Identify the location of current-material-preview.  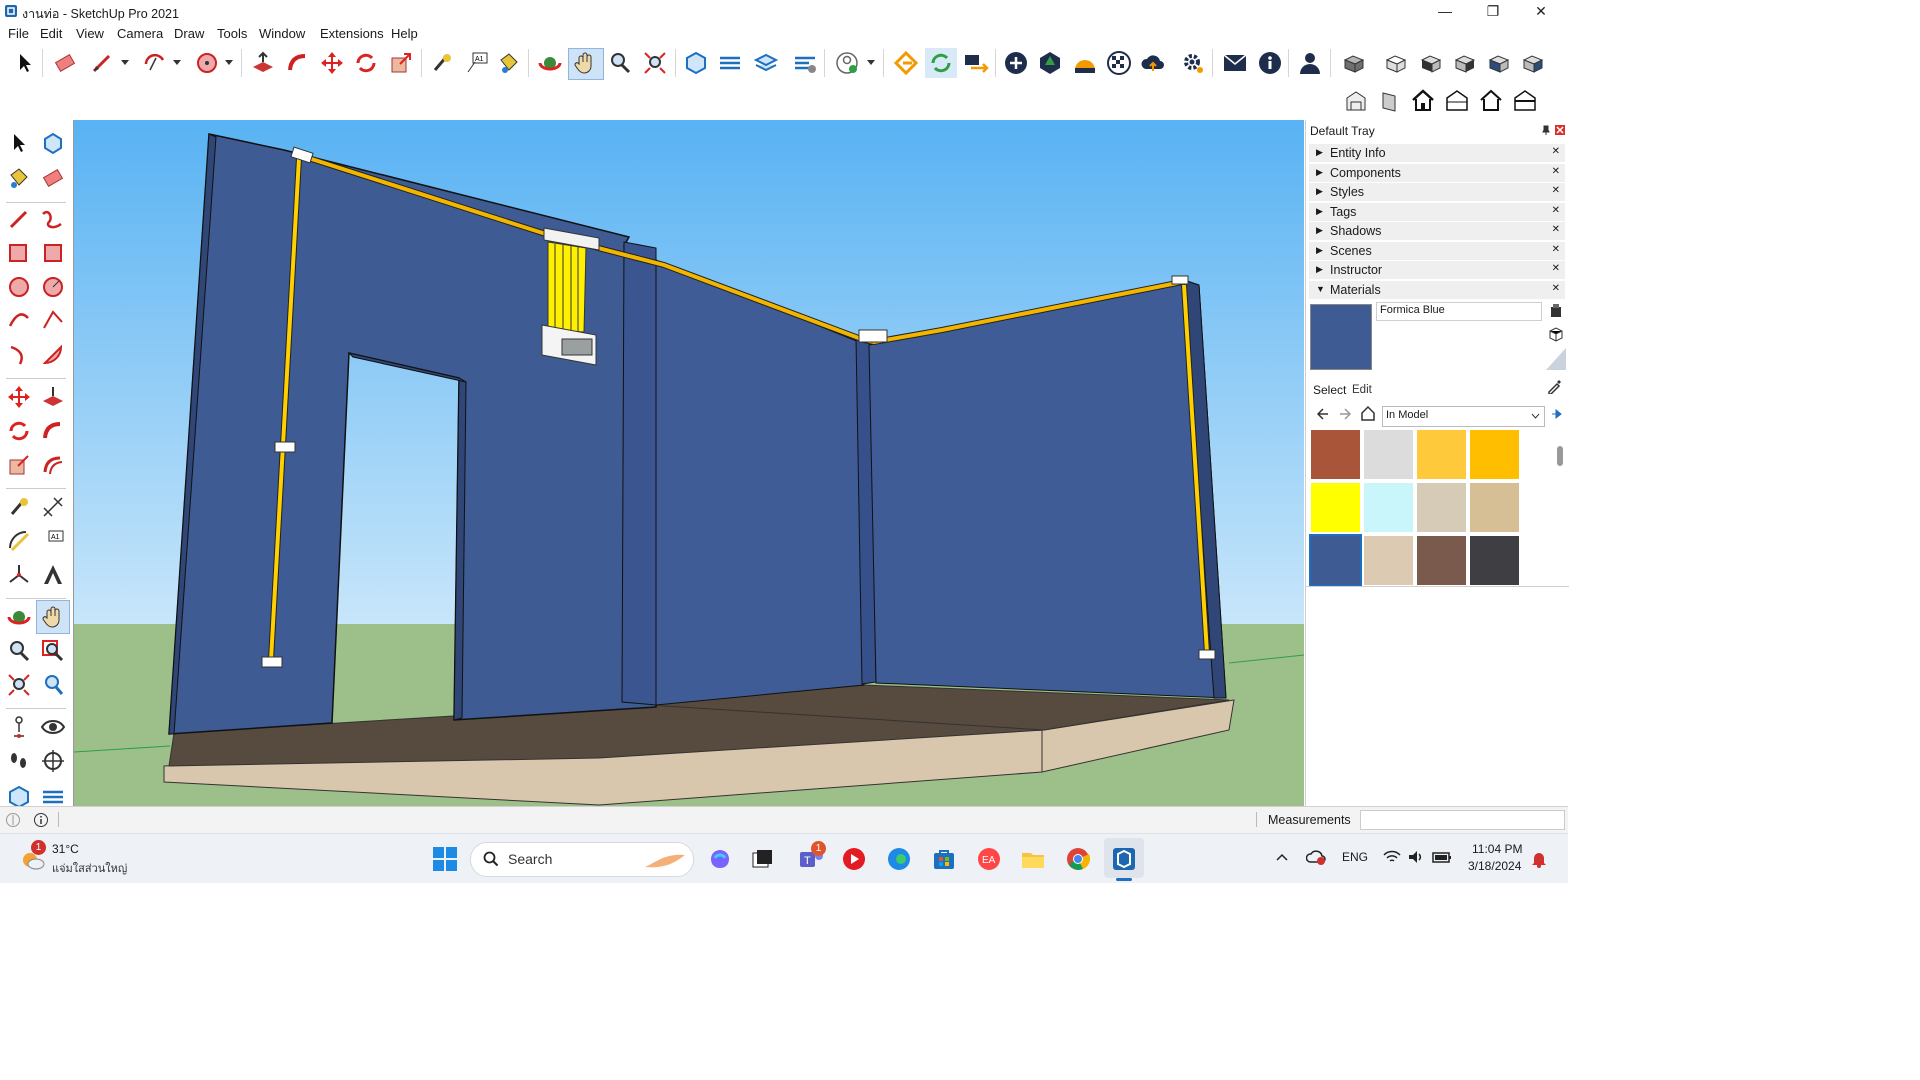
(1341, 337).